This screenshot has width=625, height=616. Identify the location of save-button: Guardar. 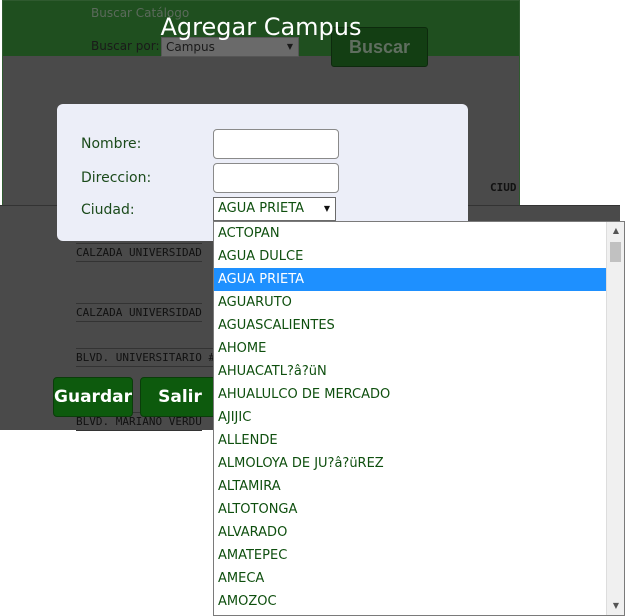
(93, 397).